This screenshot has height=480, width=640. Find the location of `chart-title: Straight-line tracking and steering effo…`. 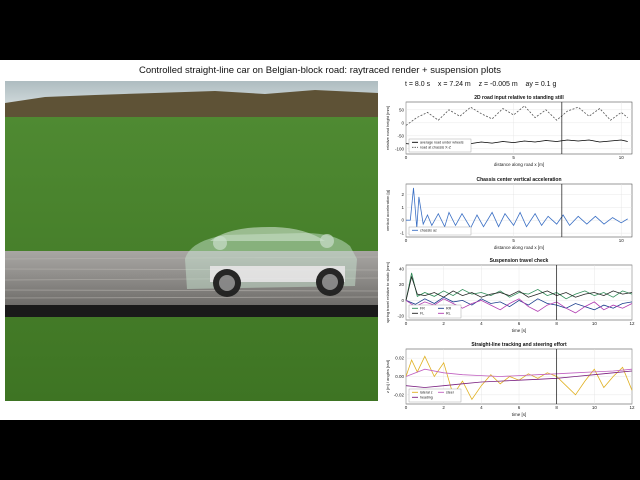

chart-title: Straight-line tracking and steering effo… is located at coordinates (519, 345).